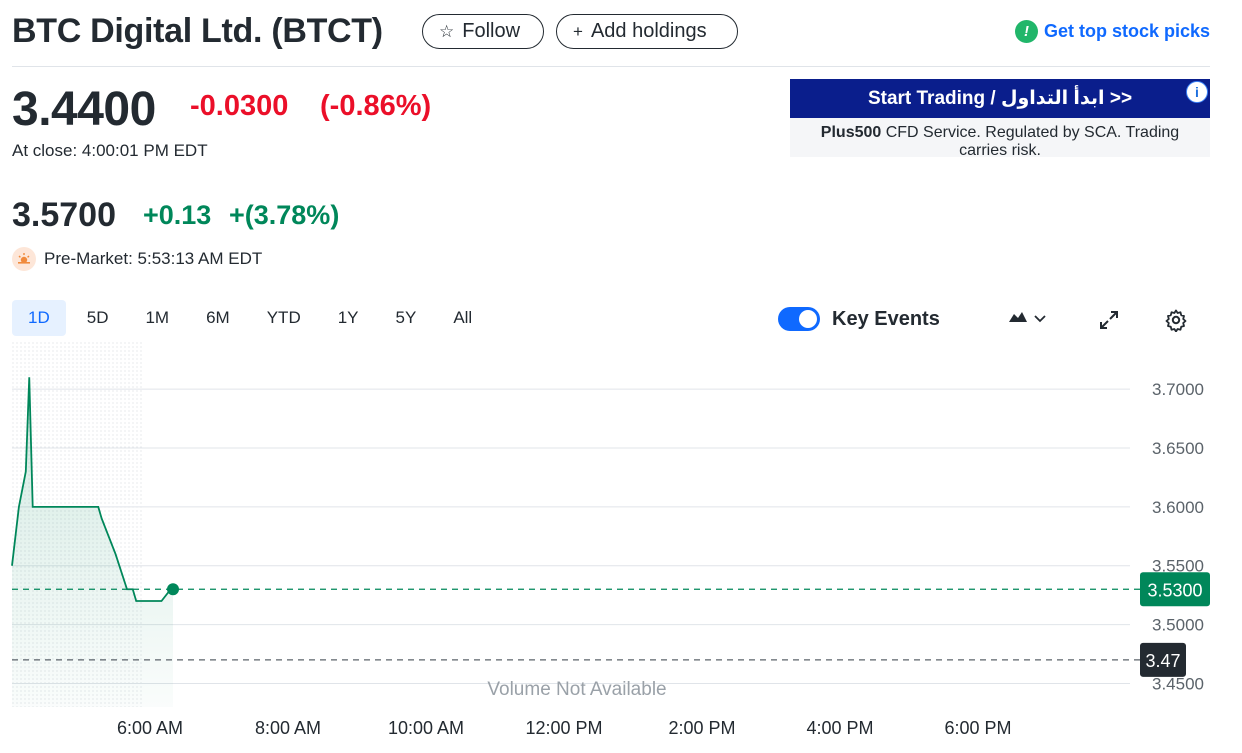 This screenshot has width=1242, height=753. Describe the element at coordinates (376, 106) in the screenshot. I see `price-change-percent: (-0.86%)` at that location.